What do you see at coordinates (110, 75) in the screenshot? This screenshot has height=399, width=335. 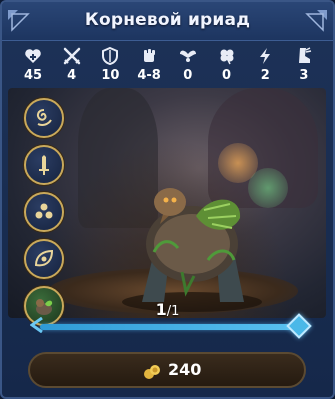 I see `stat-value: 10` at bounding box center [110, 75].